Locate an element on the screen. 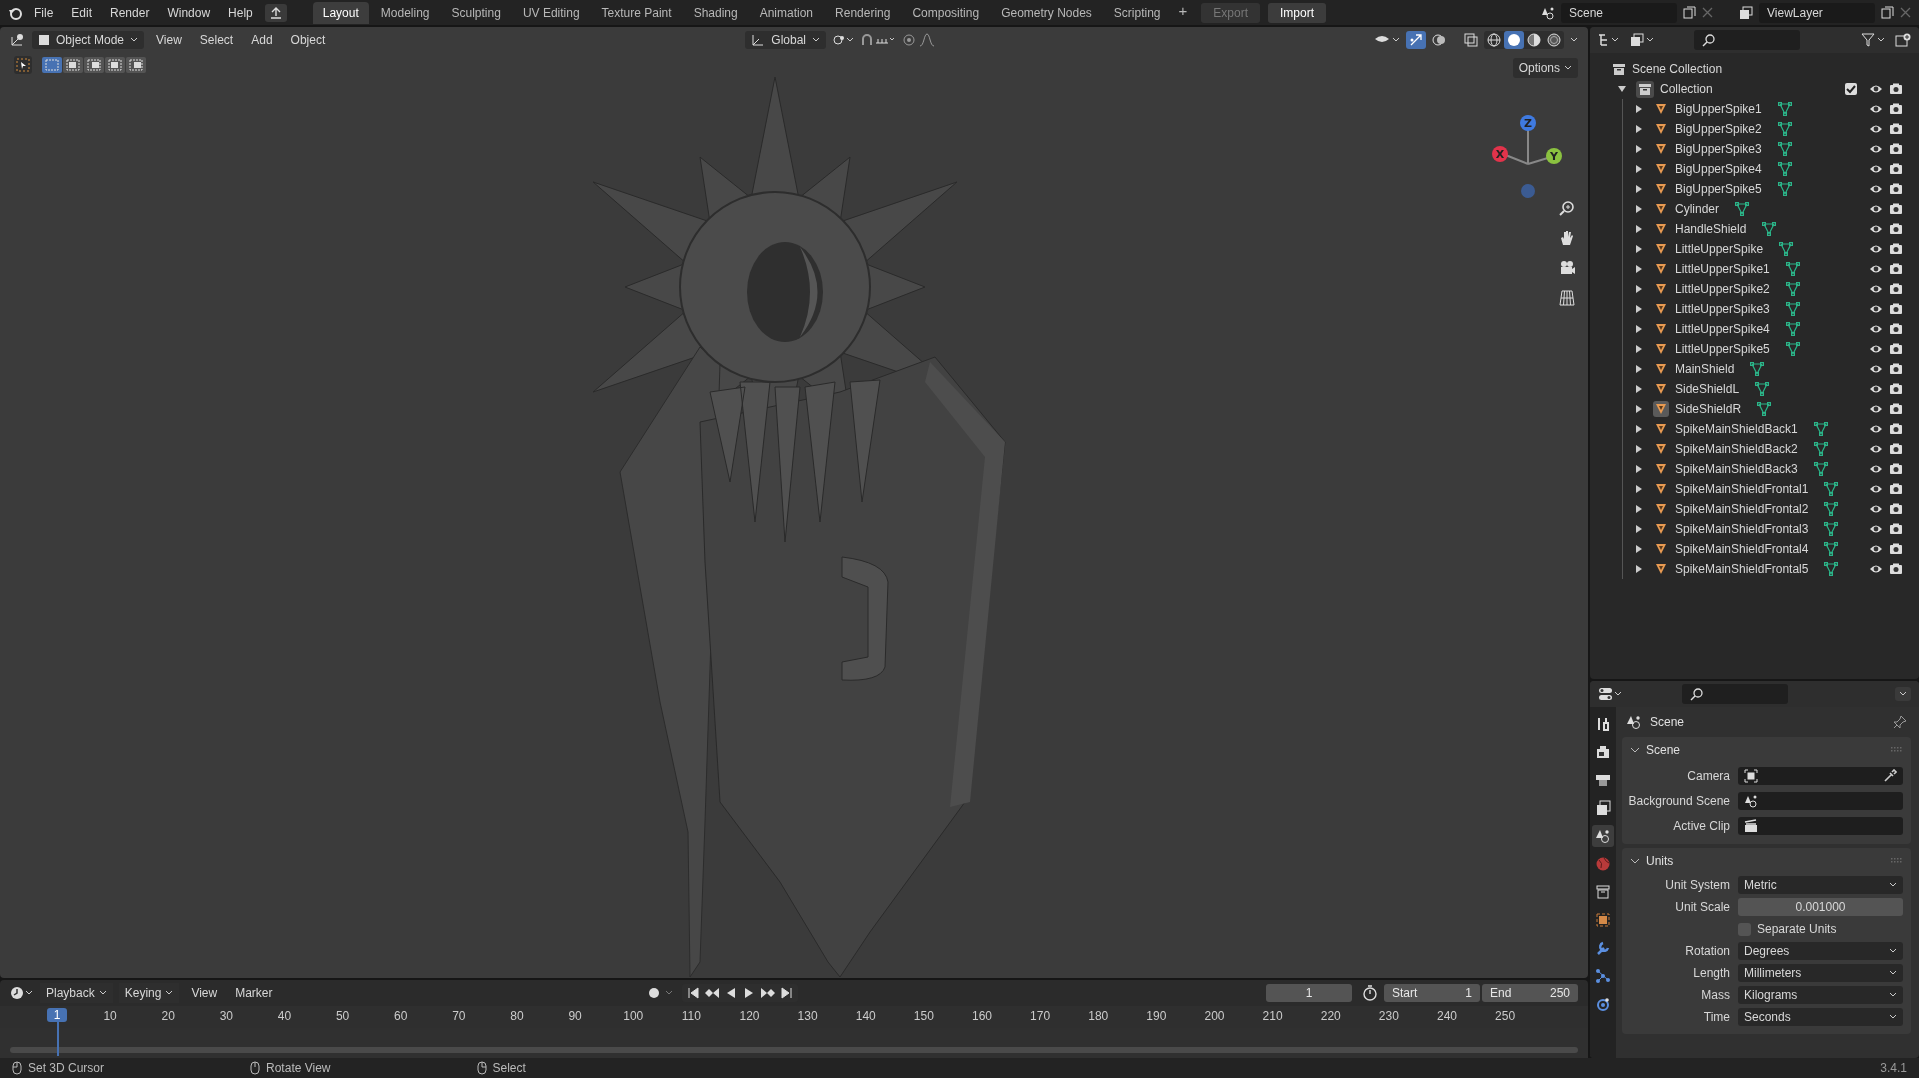  chevron-icon is located at coordinates (1635, 861).